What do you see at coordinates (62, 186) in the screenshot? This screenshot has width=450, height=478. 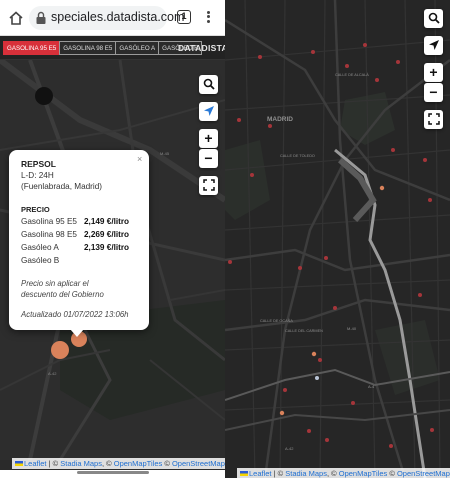 I see `station-location: (Fuenlabrada, Madrid)` at bounding box center [62, 186].